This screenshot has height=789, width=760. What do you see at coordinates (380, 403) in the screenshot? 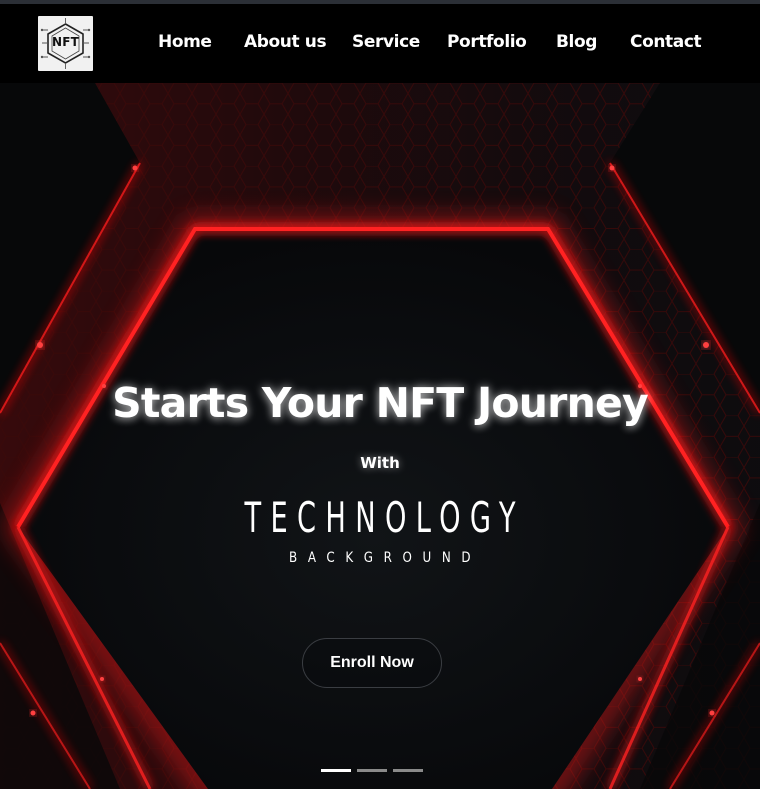
I see `hero-headline: Starts Your NFT Journey` at bounding box center [380, 403].